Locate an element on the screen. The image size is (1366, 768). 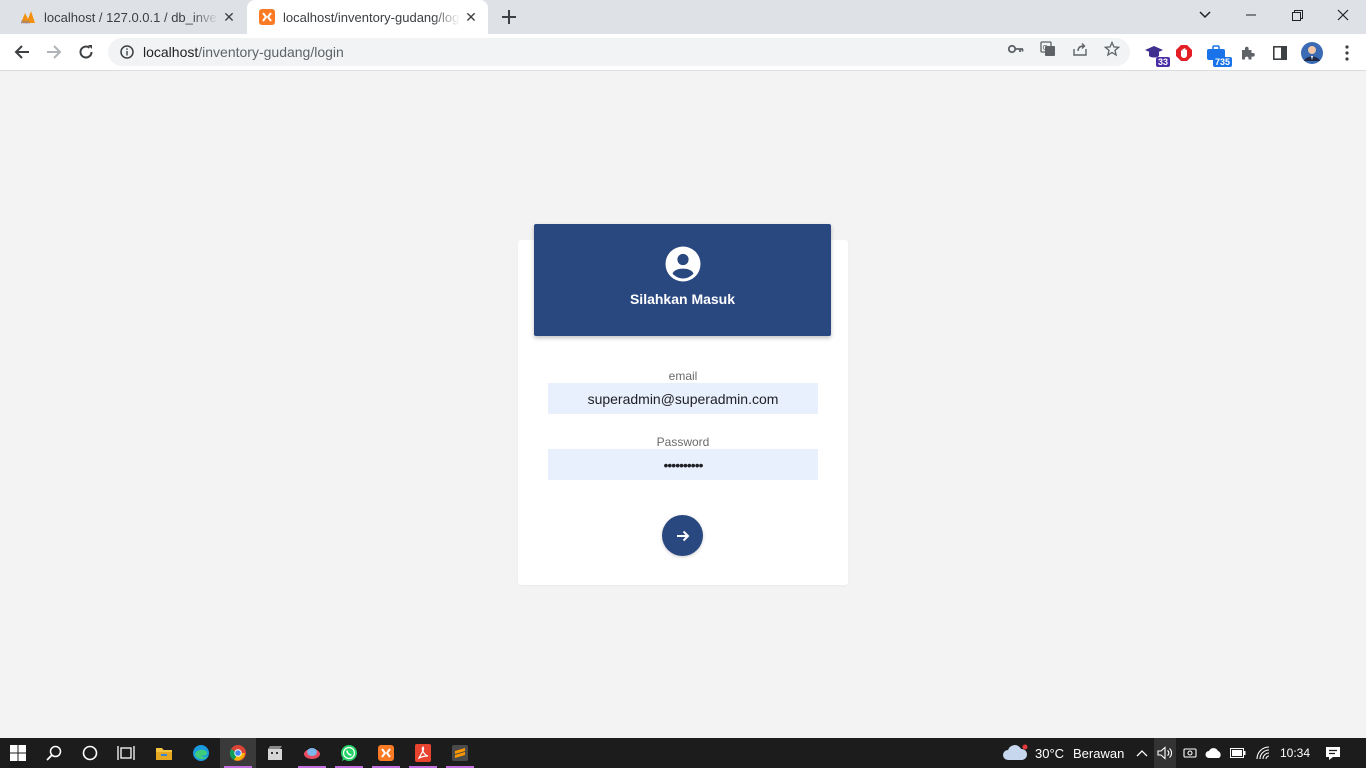
clock: 10:34 is located at coordinates (1295, 753).